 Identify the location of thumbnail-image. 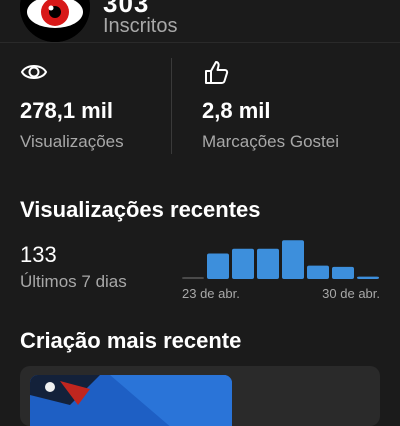
(131, 400).